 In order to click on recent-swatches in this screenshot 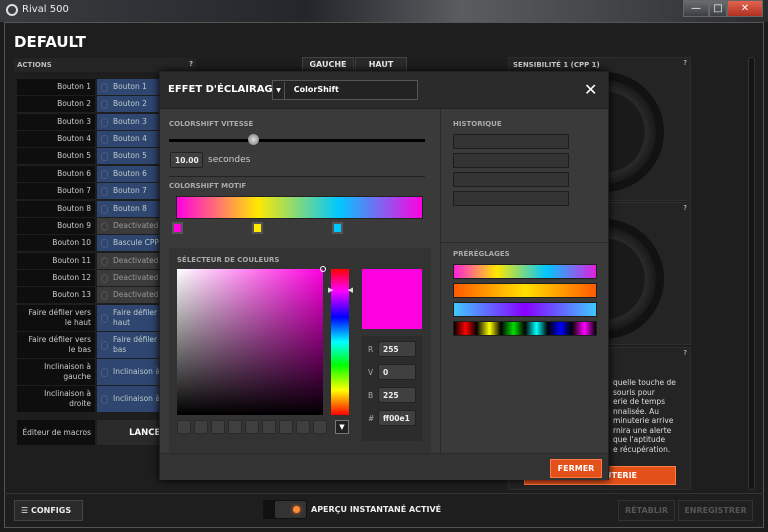, I will do `click(252, 427)`.